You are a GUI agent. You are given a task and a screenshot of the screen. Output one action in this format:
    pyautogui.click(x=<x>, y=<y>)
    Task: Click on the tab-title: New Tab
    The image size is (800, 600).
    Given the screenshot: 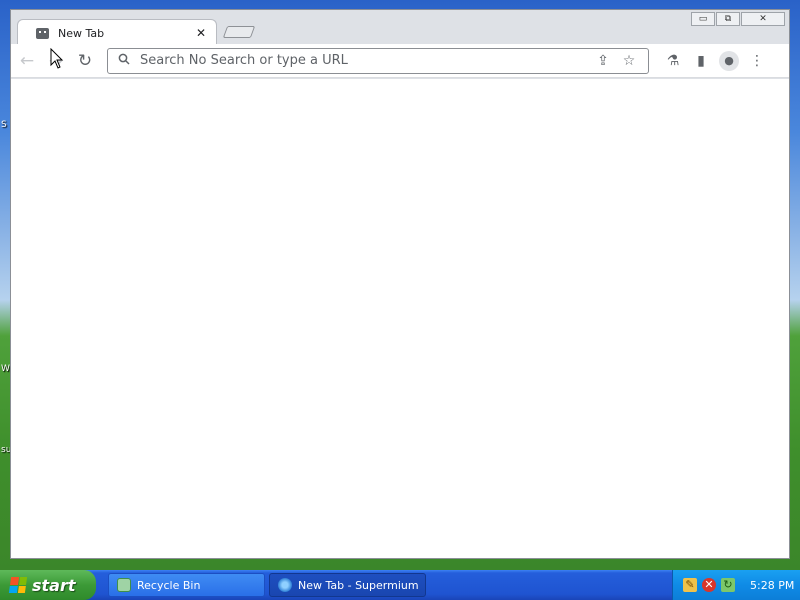 What is the action you would take?
    pyautogui.click(x=81, y=33)
    